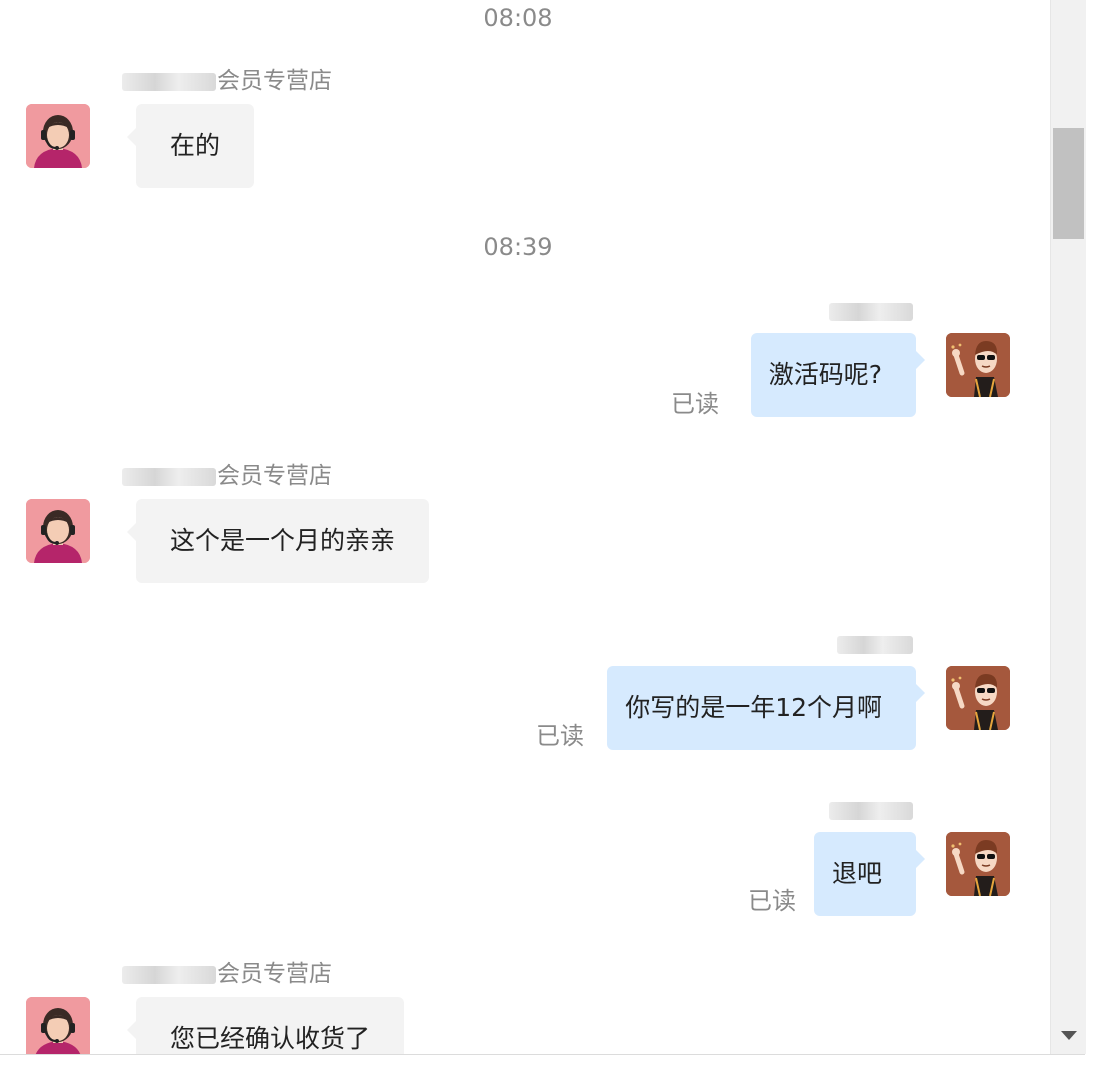 The width and height of the screenshot is (1096, 1069). What do you see at coordinates (265, 1025) in the screenshot?
I see `message-bubble: 您已经确认收货了` at bounding box center [265, 1025].